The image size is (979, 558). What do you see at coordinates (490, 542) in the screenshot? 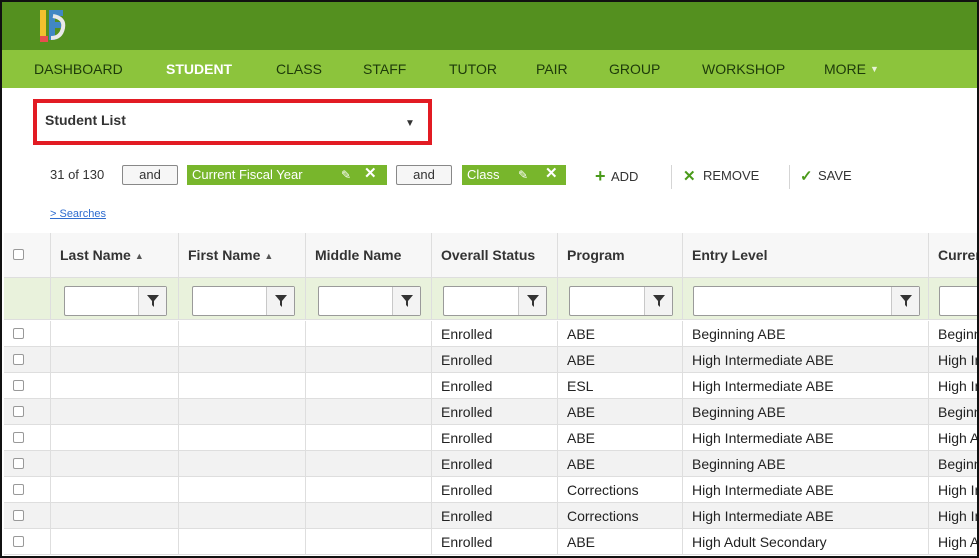
I see `table-row: Enrolled ABE High Adult Secondary High A` at bounding box center [490, 542].